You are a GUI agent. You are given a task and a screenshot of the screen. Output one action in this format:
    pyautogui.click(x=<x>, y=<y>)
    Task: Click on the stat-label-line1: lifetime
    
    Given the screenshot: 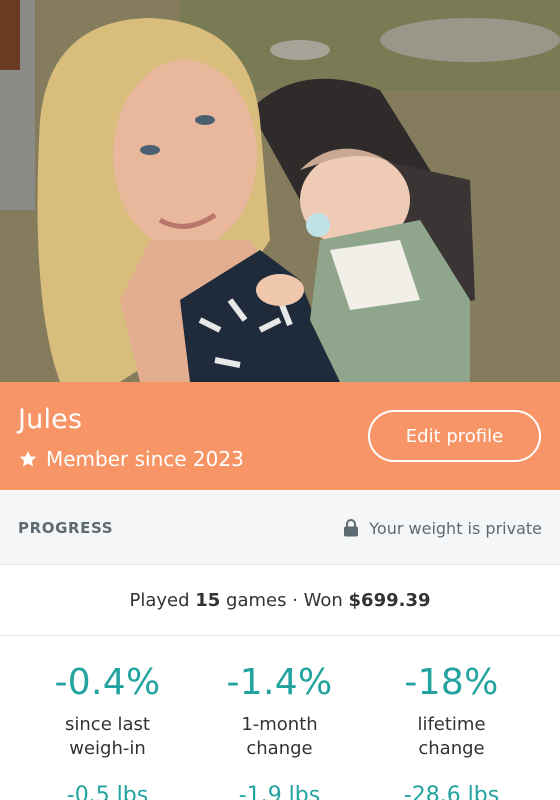 What is the action you would take?
    pyautogui.click(x=451, y=724)
    